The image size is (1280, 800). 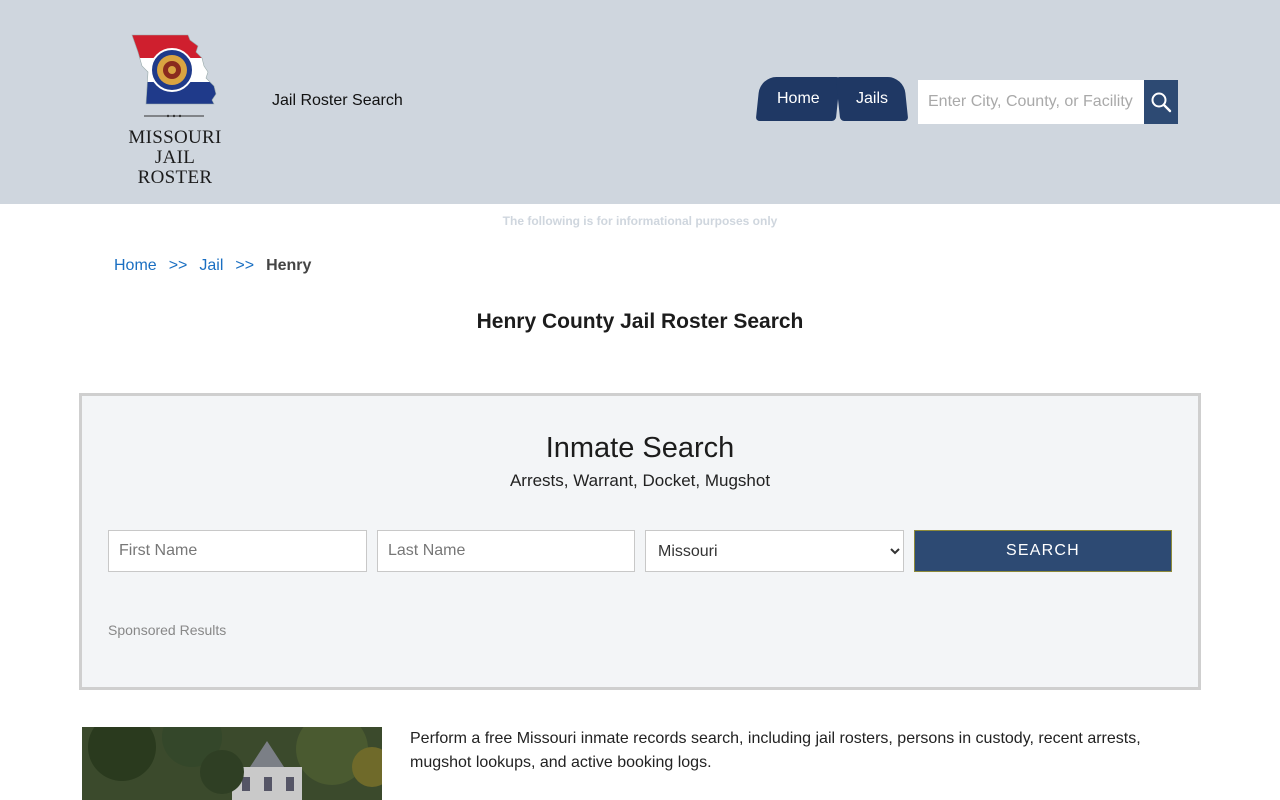 What do you see at coordinates (640, 480) in the screenshot?
I see `inmate-search-subtitle: Arrests, Warrant, Docket, Mugshot` at bounding box center [640, 480].